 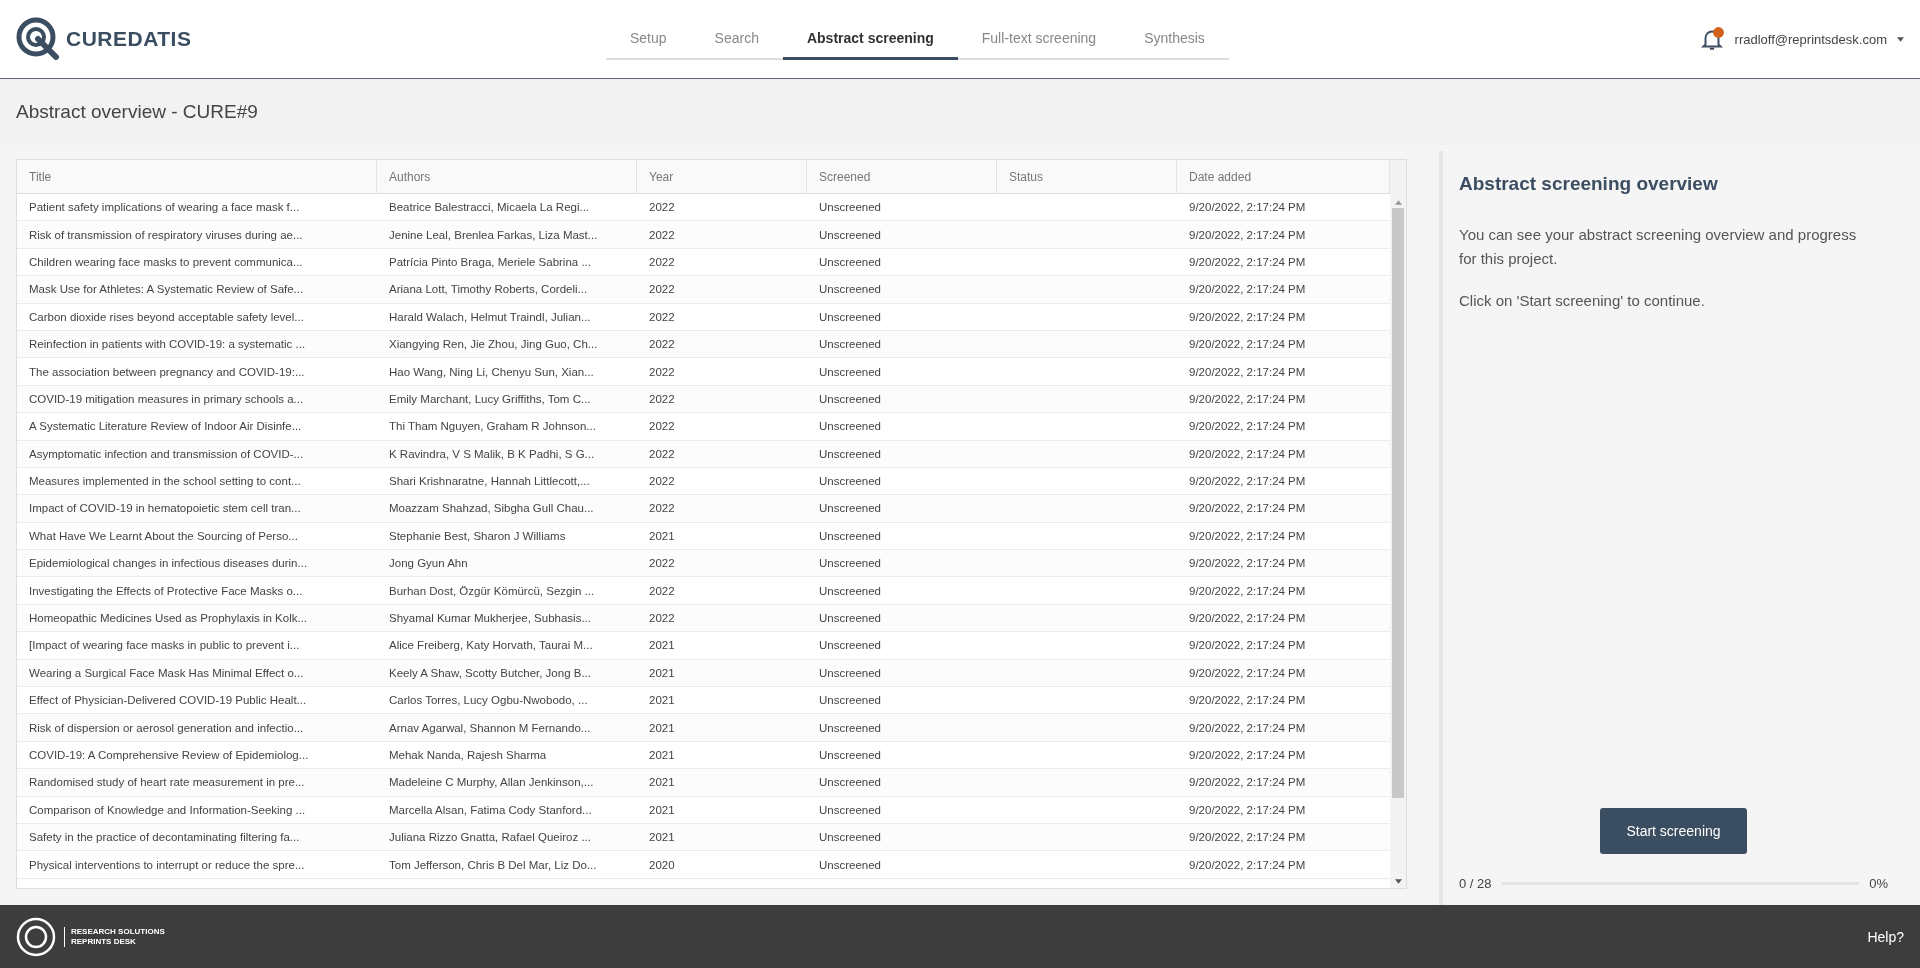 I want to click on column-header: Screened, so click(x=902, y=176).